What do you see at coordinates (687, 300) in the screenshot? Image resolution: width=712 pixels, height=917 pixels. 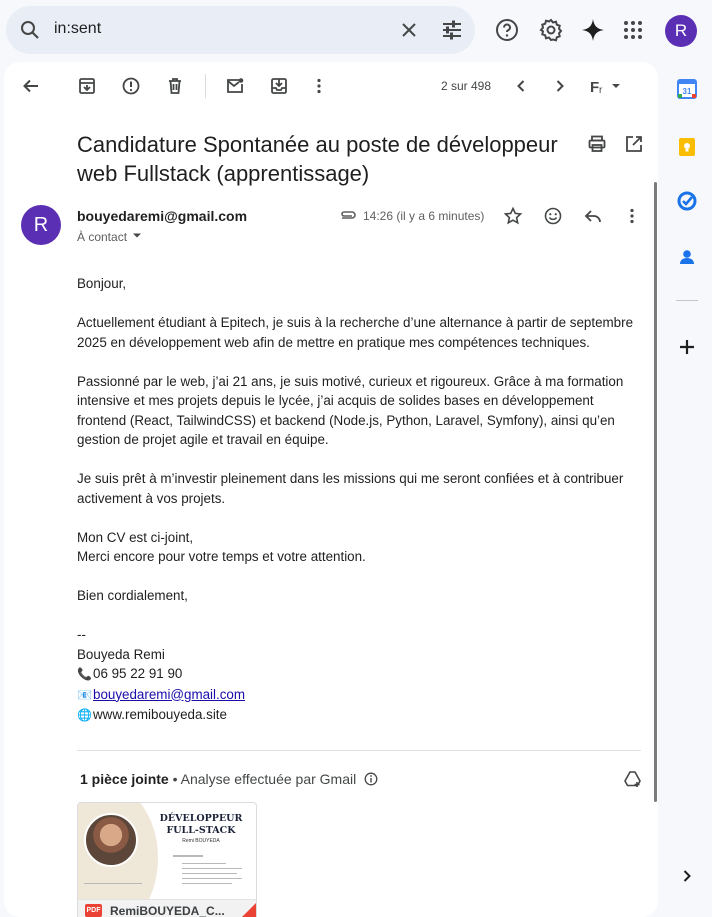 I see `side-panel-divider` at bounding box center [687, 300].